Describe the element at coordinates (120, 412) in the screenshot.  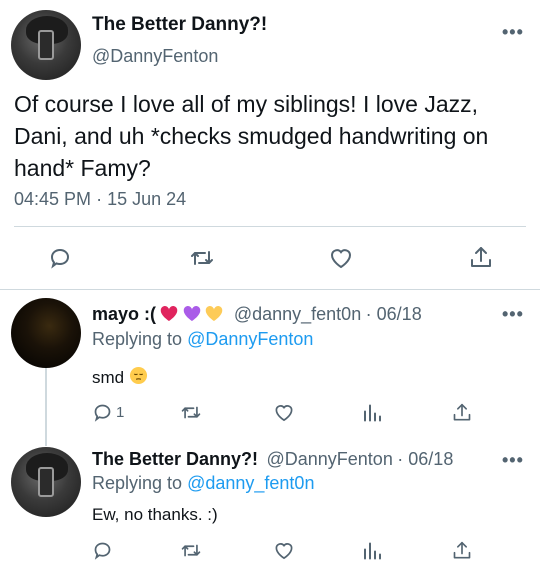
I see `reply-count: 1` at that location.